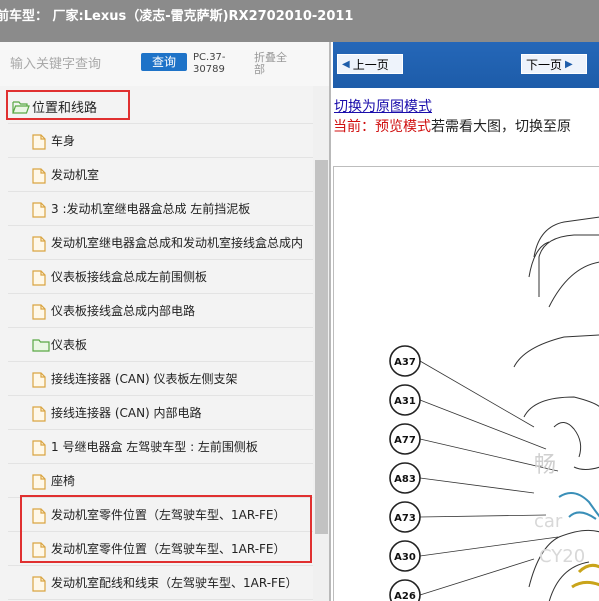 Image resolution: width=599 pixels, height=601 pixels. What do you see at coordinates (548, 521) in the screenshot?
I see `watermark-line-2: car` at bounding box center [548, 521].